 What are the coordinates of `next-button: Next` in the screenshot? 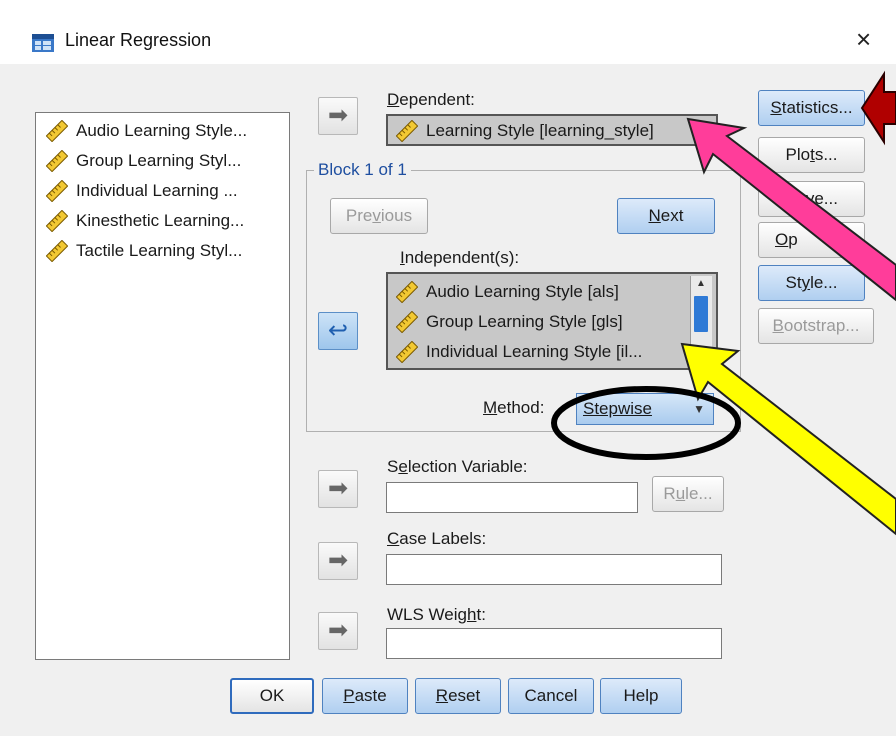 It's located at (666, 216).